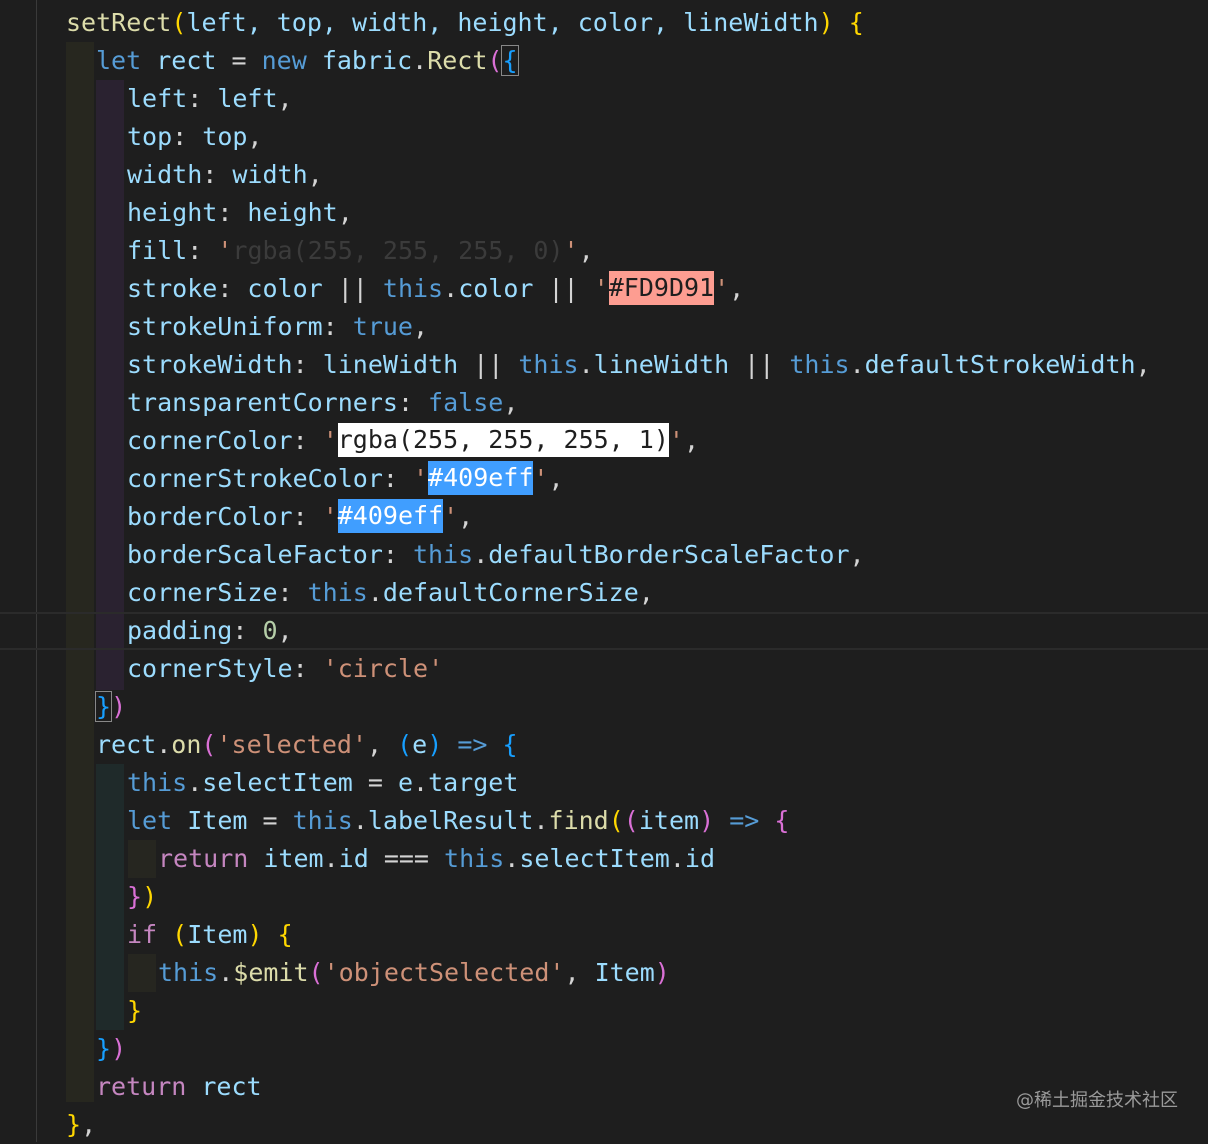  Describe the element at coordinates (81, 1125) in the screenshot. I see `code-line: },` at that location.